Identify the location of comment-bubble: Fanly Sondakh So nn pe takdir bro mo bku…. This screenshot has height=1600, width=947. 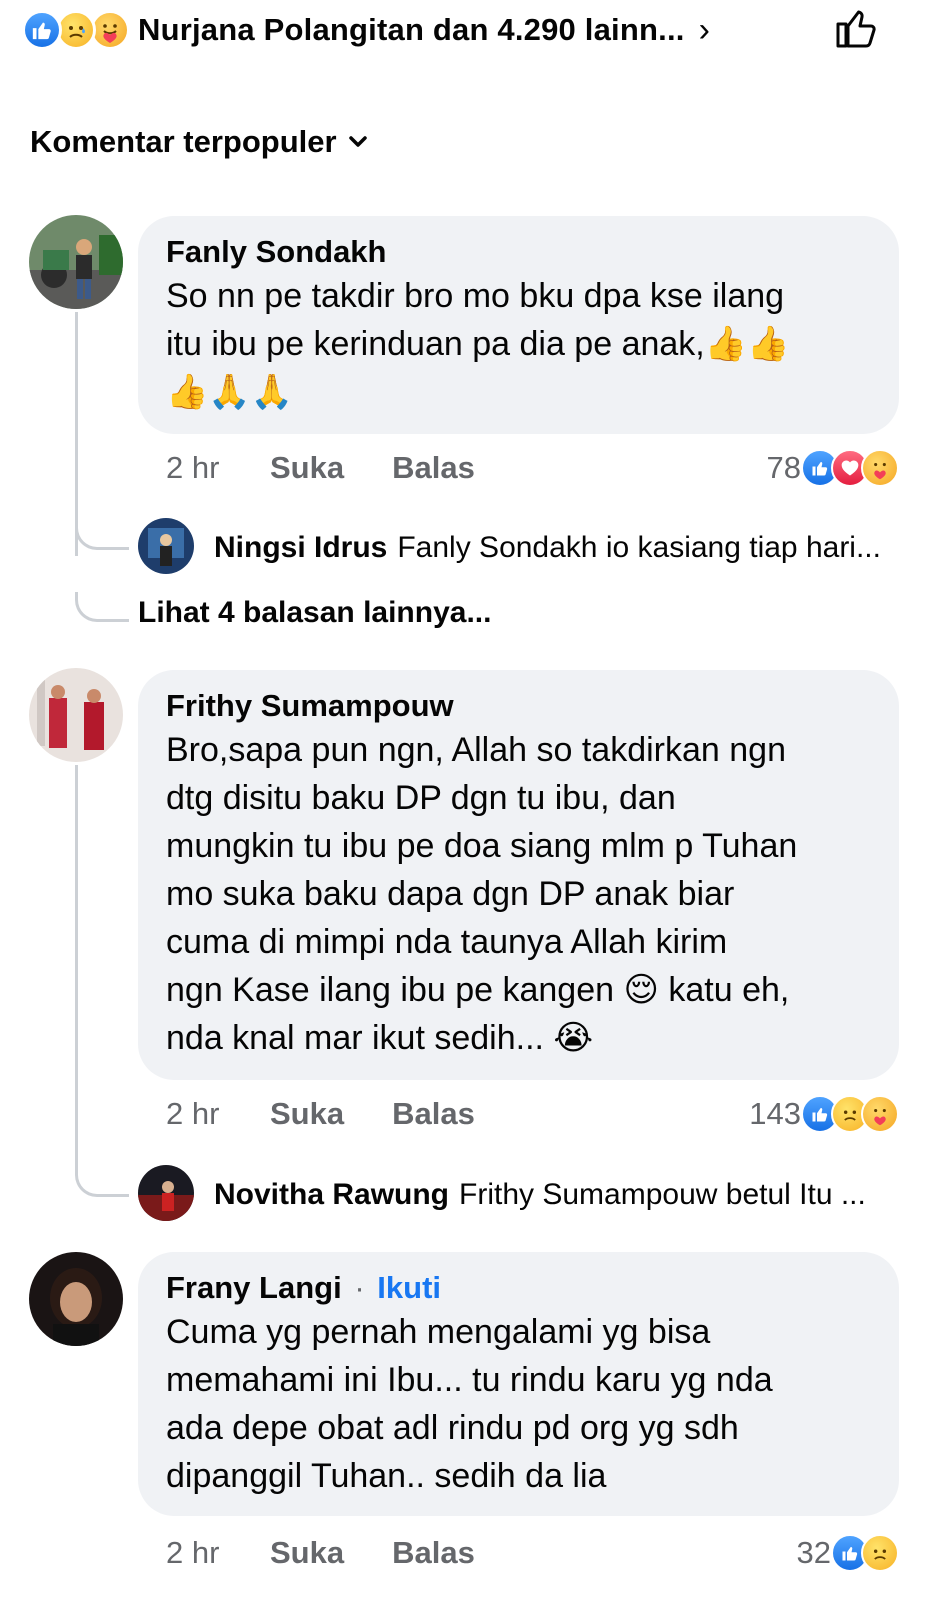
(518, 325).